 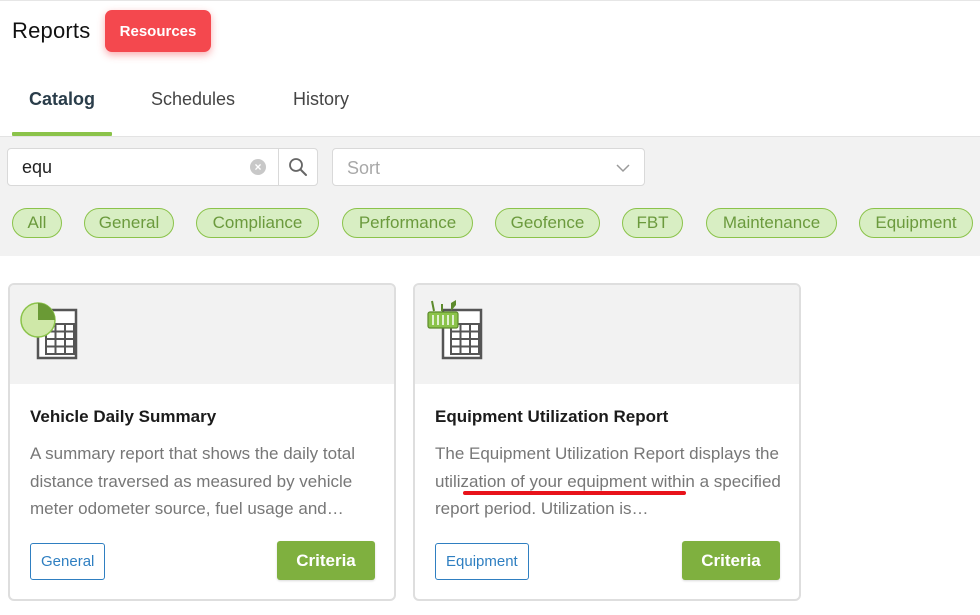 What do you see at coordinates (51, 30) in the screenshot?
I see `page-title: Reports` at bounding box center [51, 30].